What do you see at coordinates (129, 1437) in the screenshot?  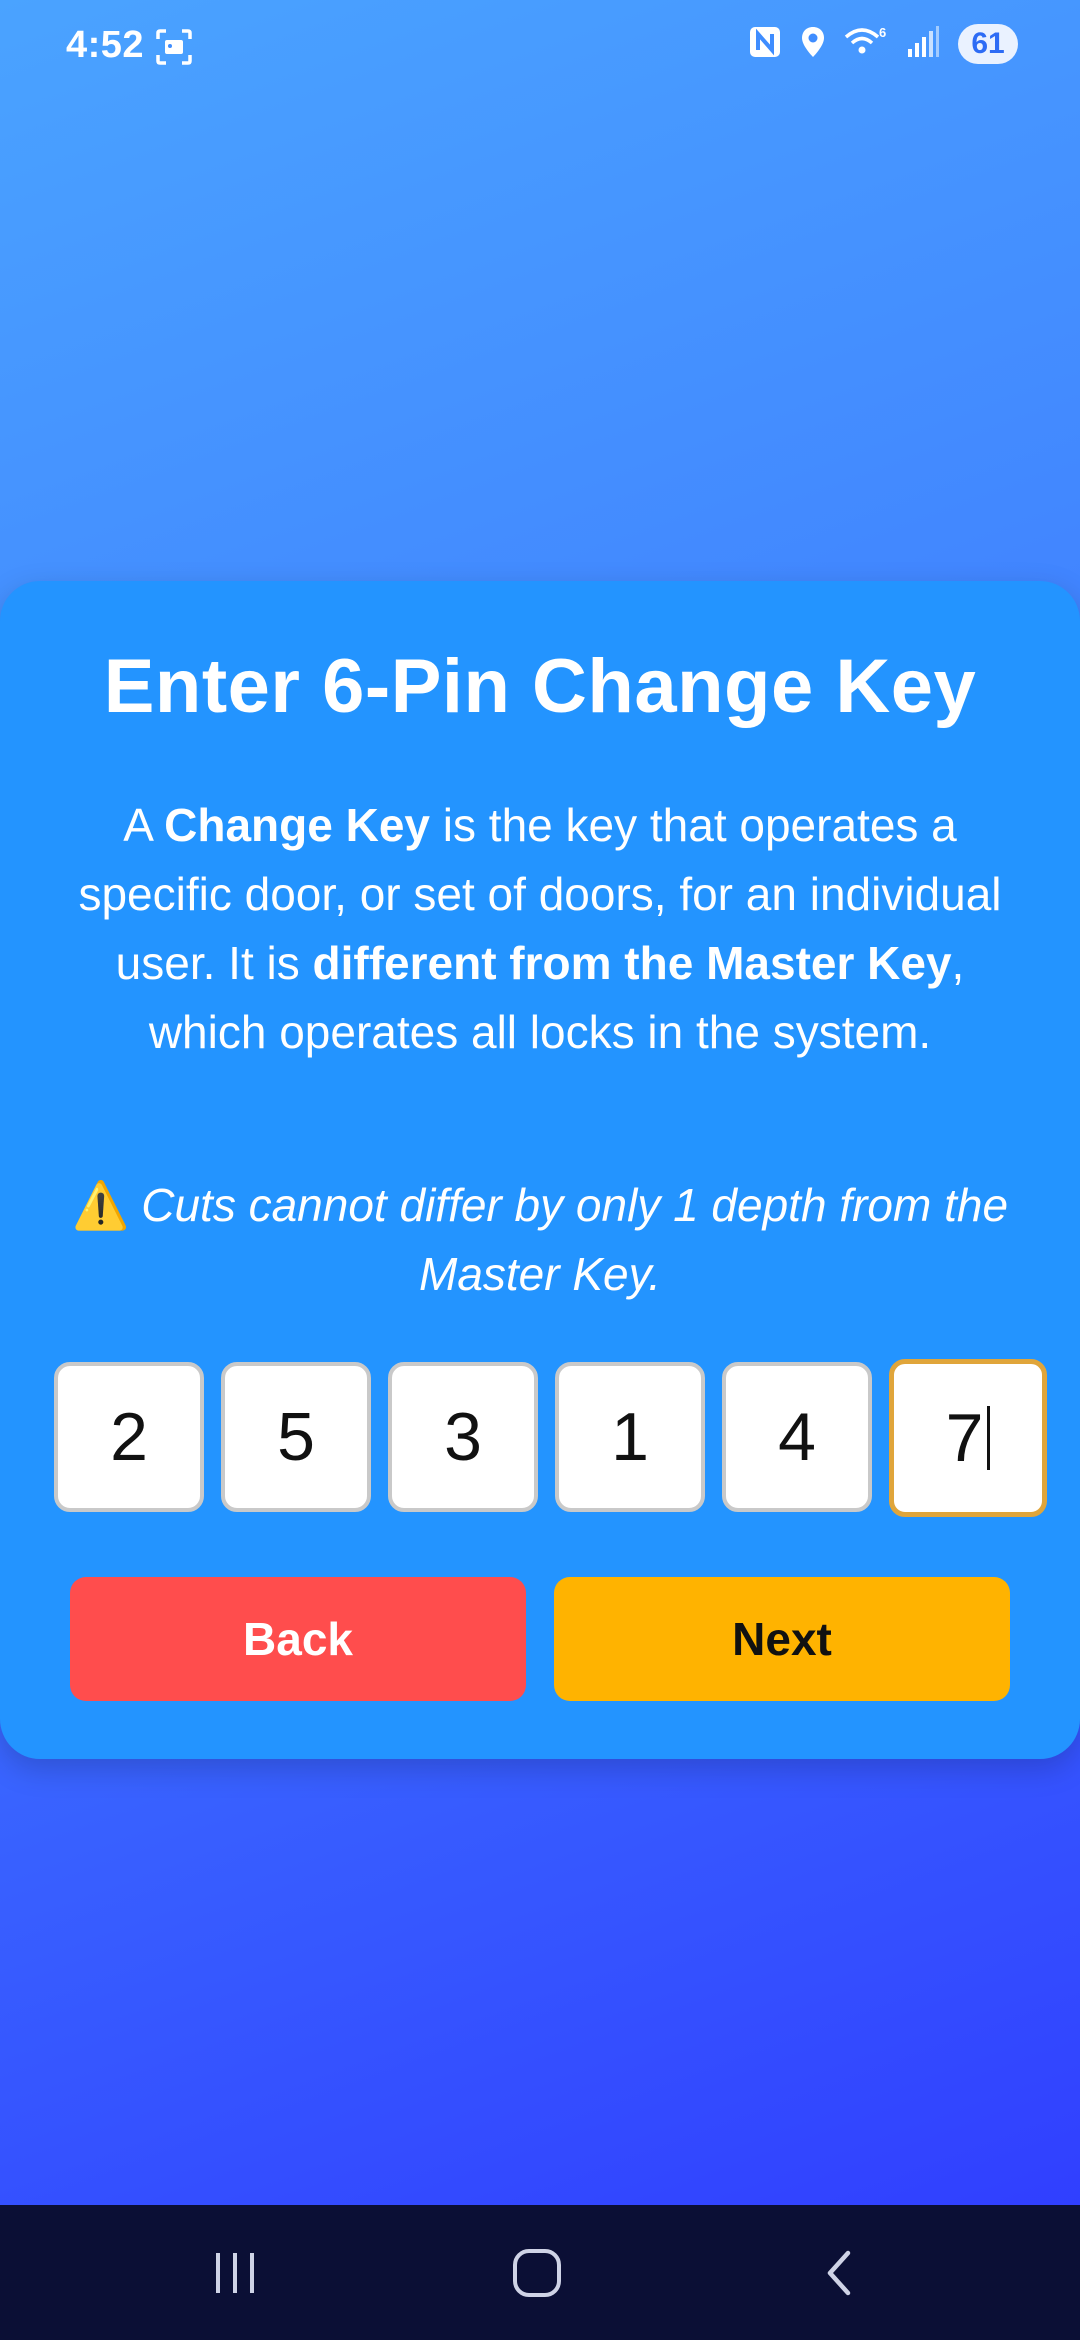 I see `pin-input-1: 2` at bounding box center [129, 1437].